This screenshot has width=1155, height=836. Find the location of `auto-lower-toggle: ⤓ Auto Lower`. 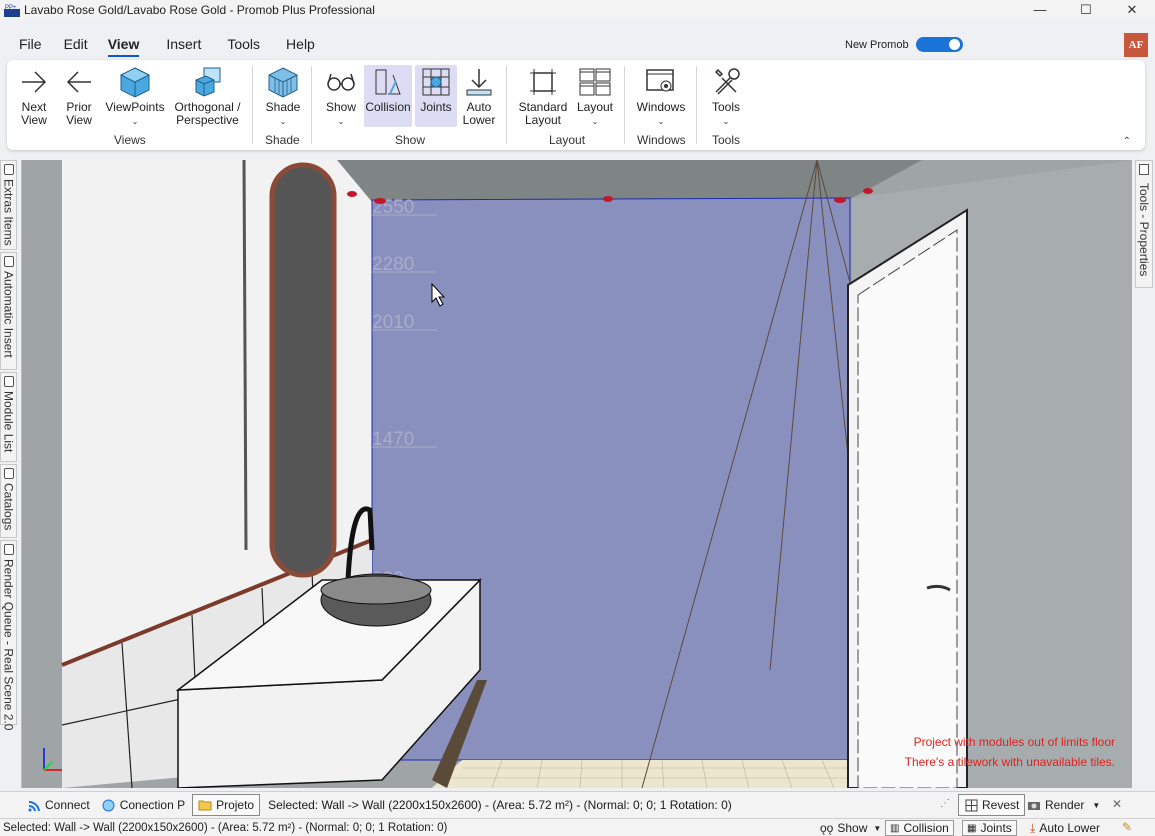

auto-lower-toggle: ⤓ Auto Lower is located at coordinates (1065, 828).